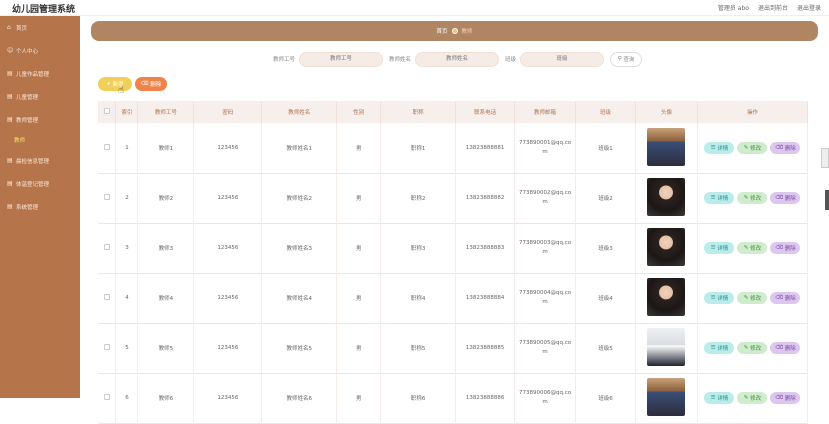 The image size is (829, 424). Describe the element at coordinates (545, 112) in the screenshot. I see `col-email: 教师邮箱` at that location.